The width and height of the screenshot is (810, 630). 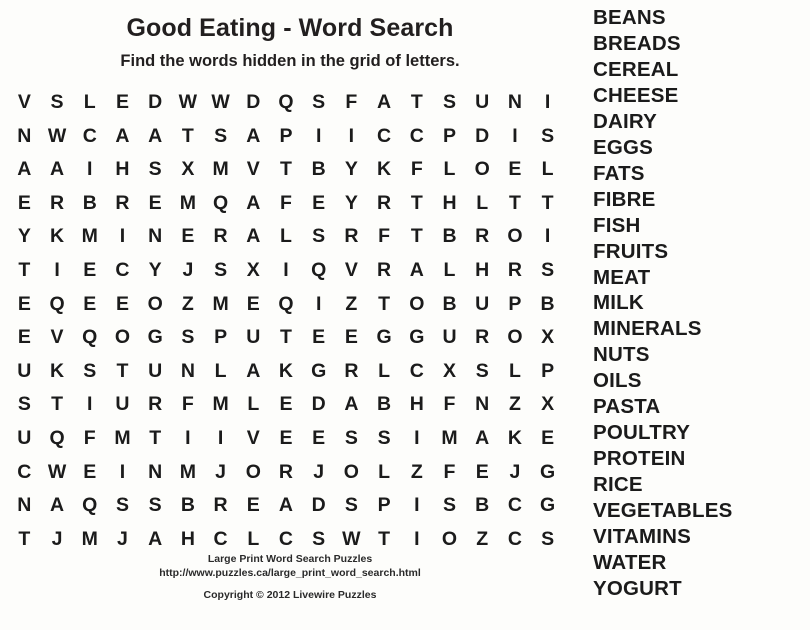 I want to click on word-list-item: FRUITS, so click(x=701, y=252).